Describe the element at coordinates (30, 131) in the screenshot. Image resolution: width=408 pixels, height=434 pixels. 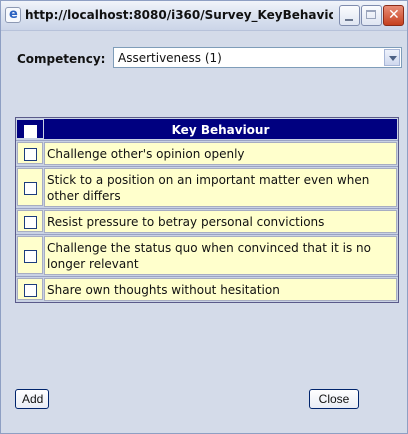
I see `select-all-checkbox` at that location.